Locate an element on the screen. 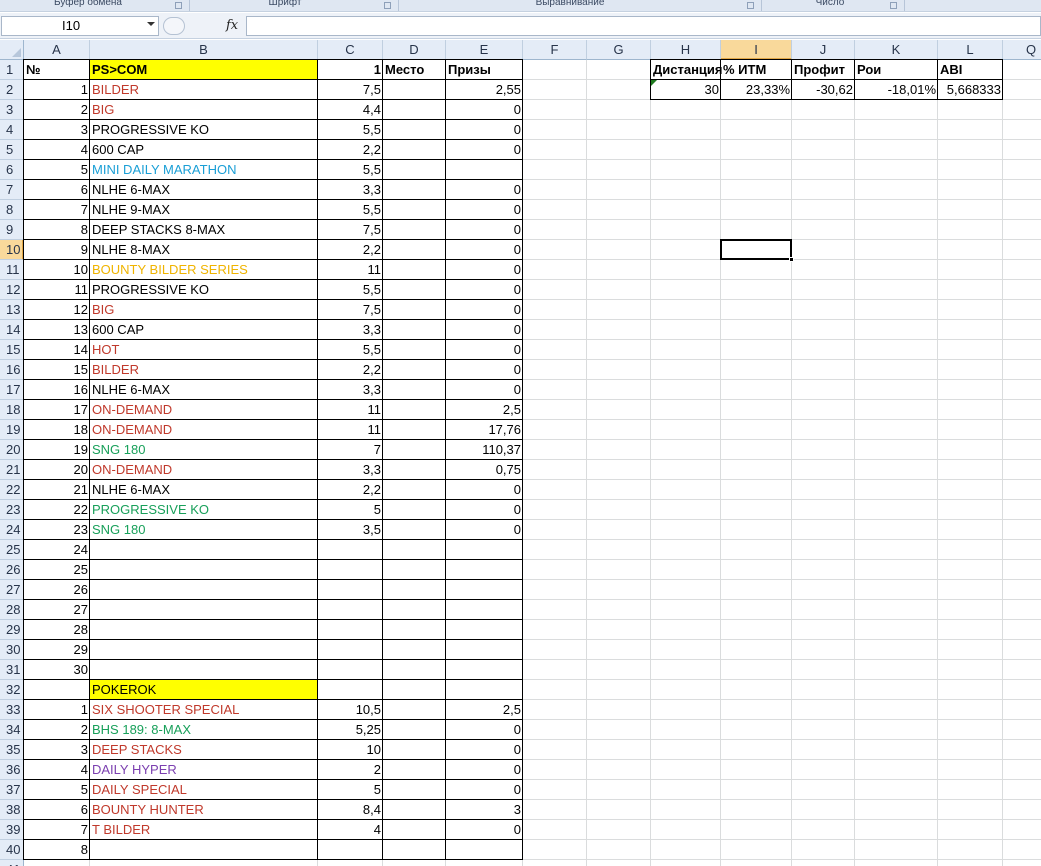 The height and width of the screenshot is (866, 1041). ps-row-num: 11 is located at coordinates (57, 290).